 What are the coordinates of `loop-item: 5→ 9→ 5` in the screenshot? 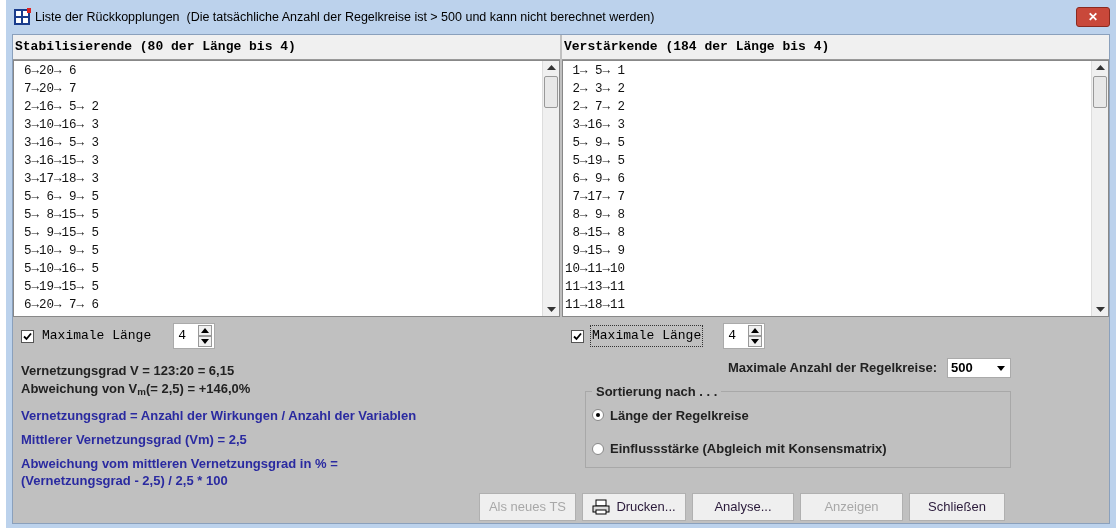 It's located at (595, 143).